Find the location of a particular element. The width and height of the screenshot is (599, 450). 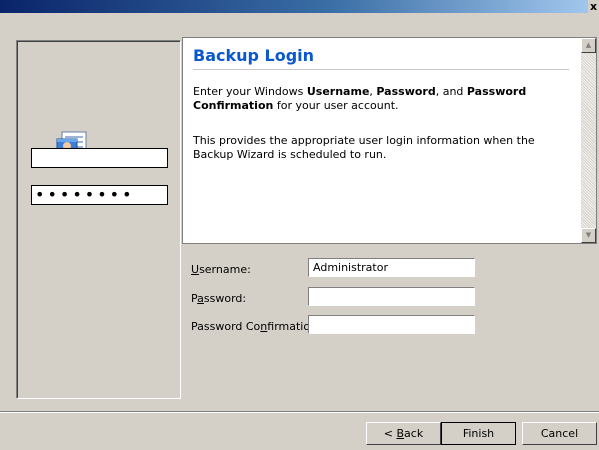

button-separator is located at coordinates (299, 412).